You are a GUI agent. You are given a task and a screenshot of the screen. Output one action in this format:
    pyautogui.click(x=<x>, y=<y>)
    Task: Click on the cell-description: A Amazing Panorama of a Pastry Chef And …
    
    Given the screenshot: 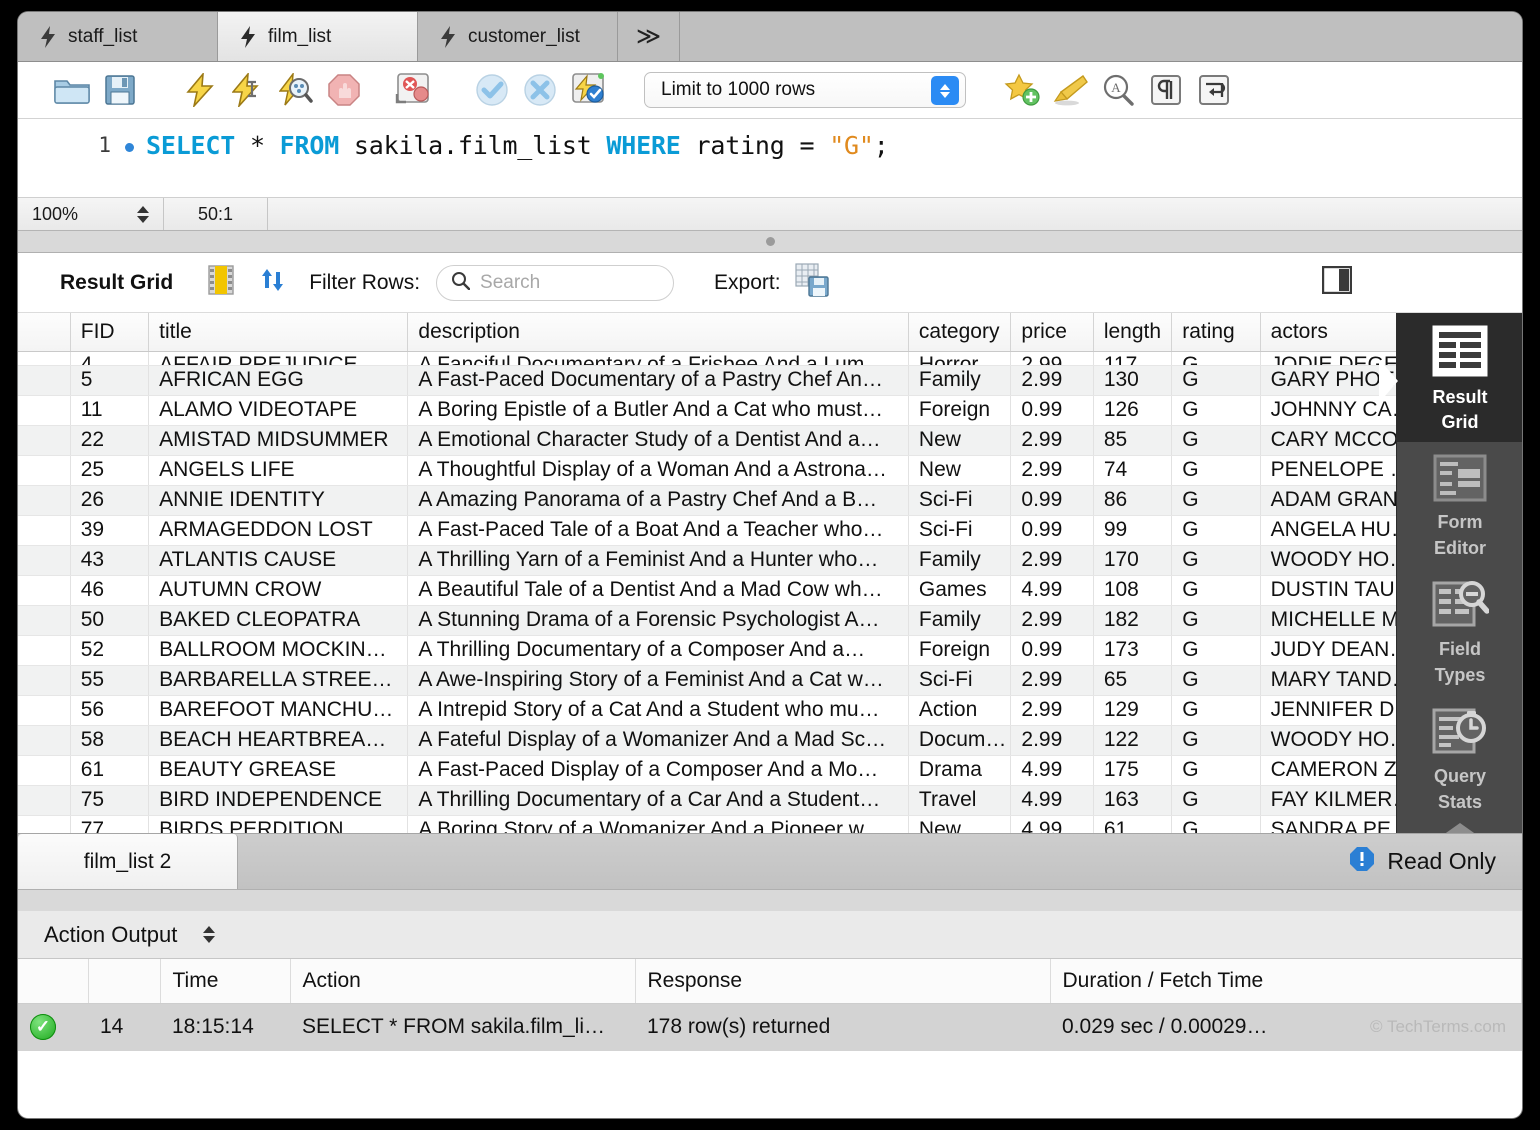 What is the action you would take?
    pyautogui.click(x=658, y=500)
    